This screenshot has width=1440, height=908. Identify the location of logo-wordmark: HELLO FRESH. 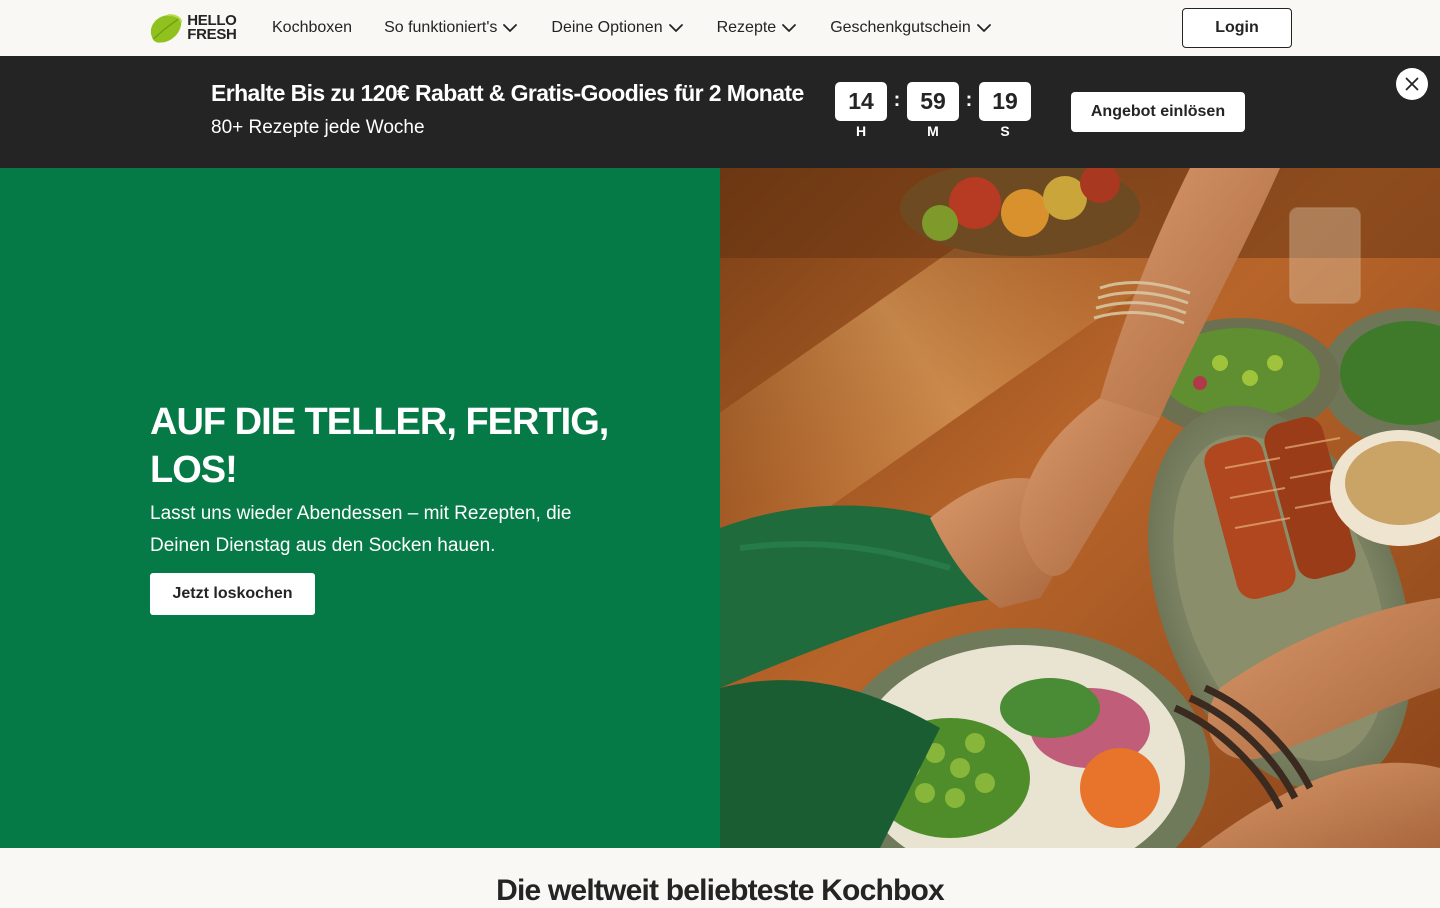
(214, 28).